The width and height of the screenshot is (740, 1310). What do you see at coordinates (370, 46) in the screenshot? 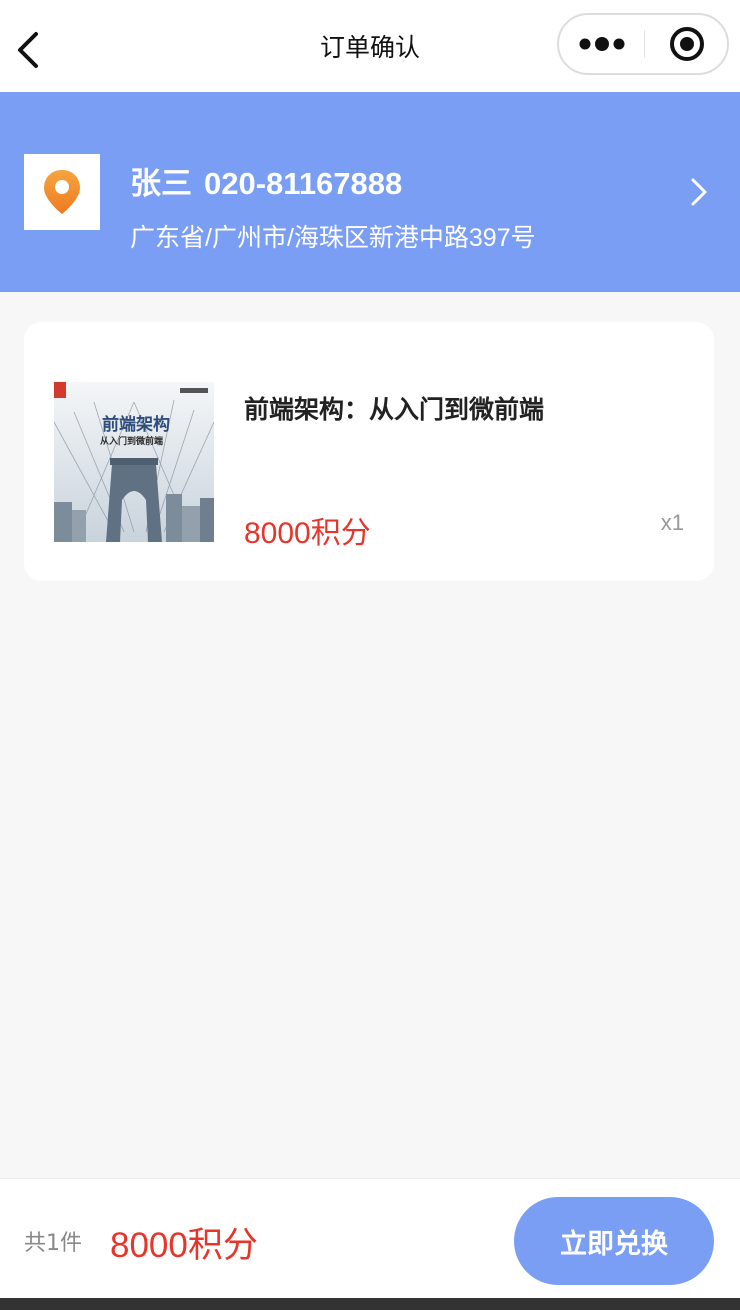
I see `navigation-bar: 订单确认` at bounding box center [370, 46].